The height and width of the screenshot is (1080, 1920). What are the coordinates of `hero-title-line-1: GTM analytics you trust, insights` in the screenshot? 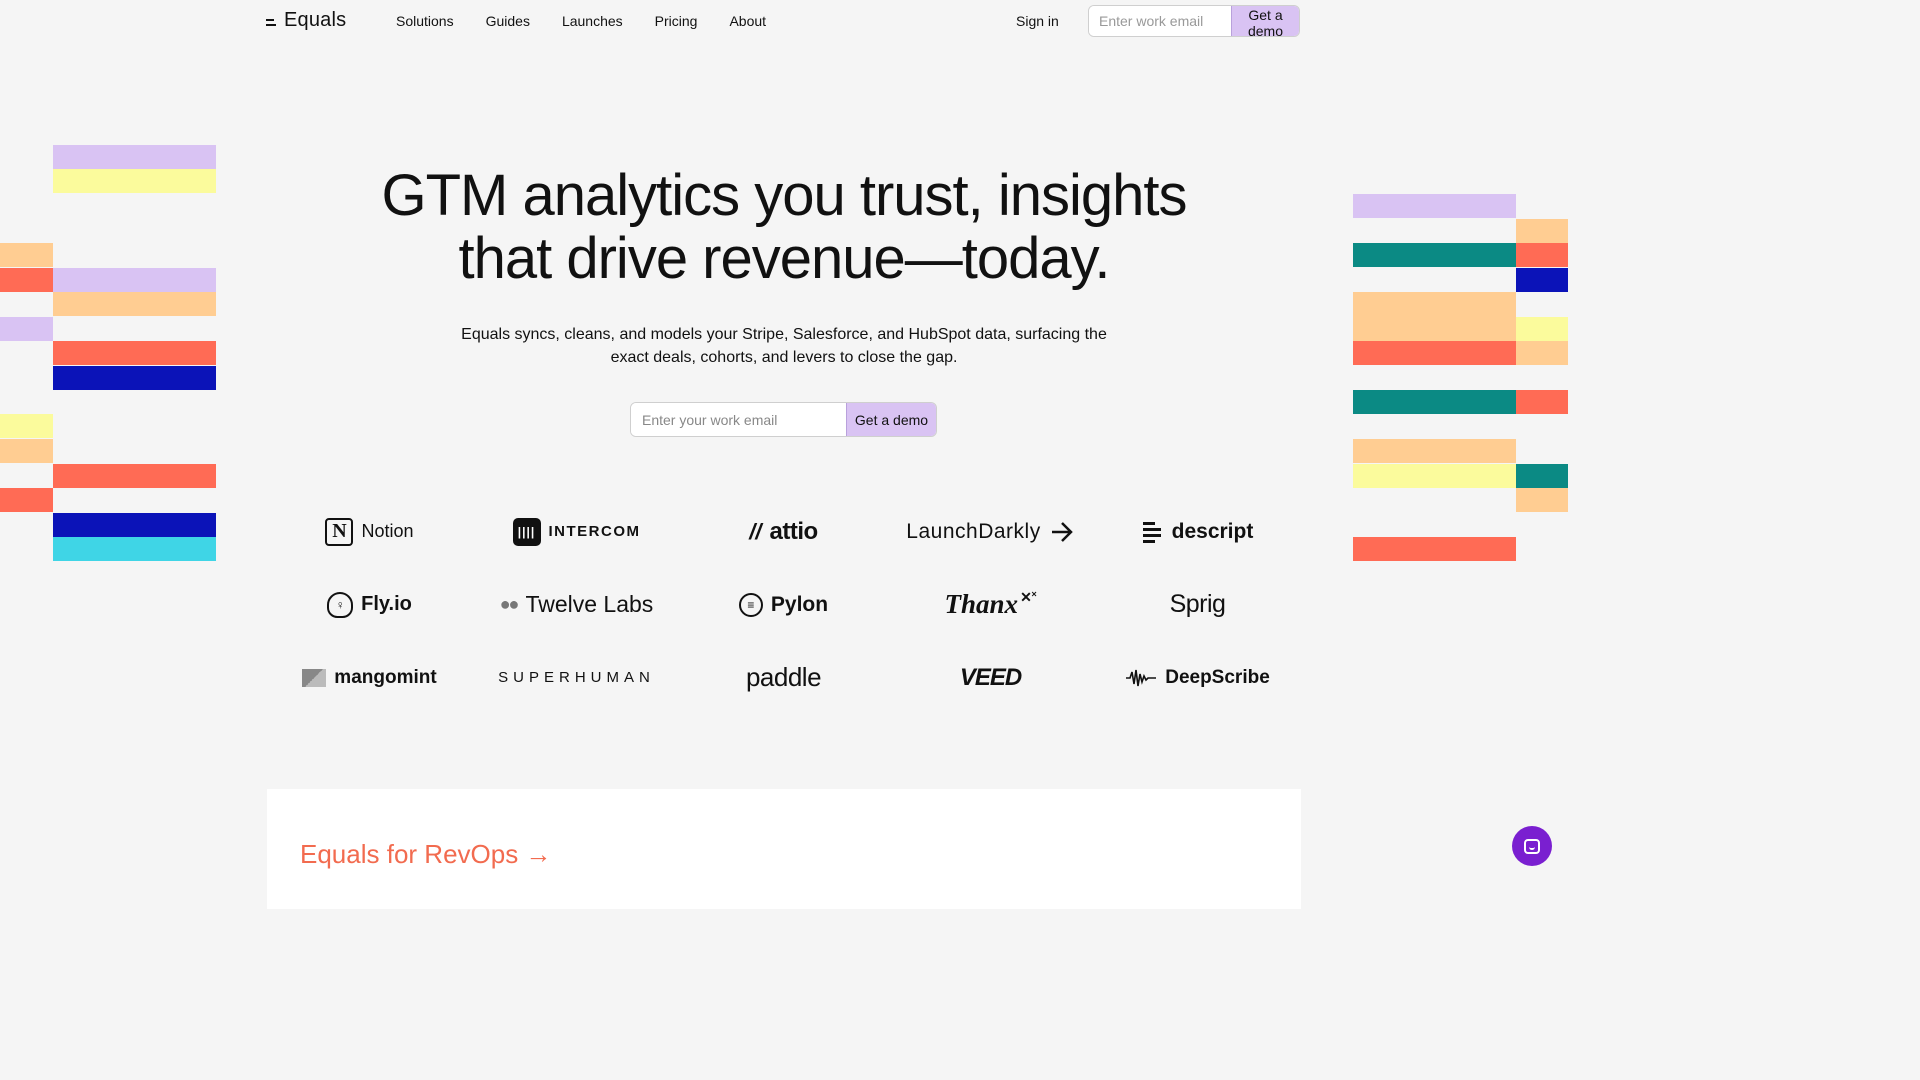 It's located at (784, 195).